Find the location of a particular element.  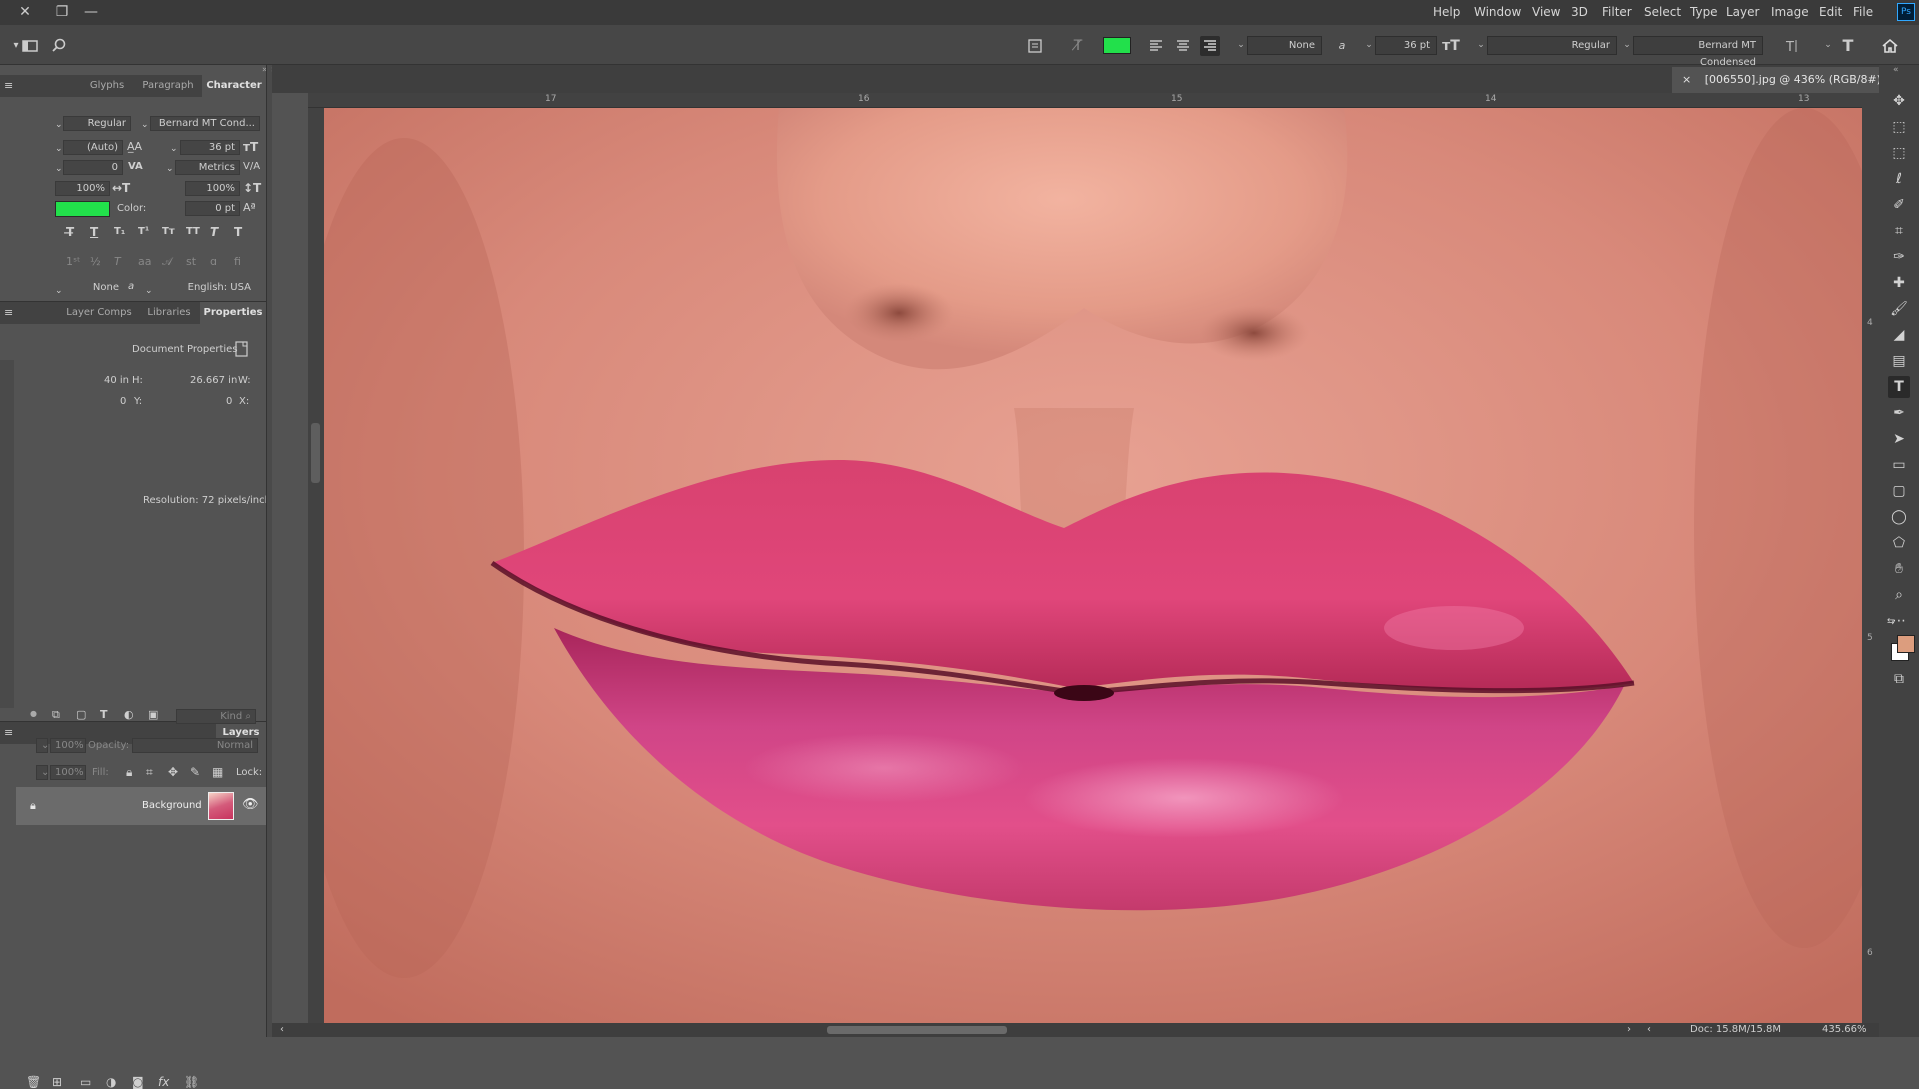

horizontal-scroll-thumb is located at coordinates (917, 1030).